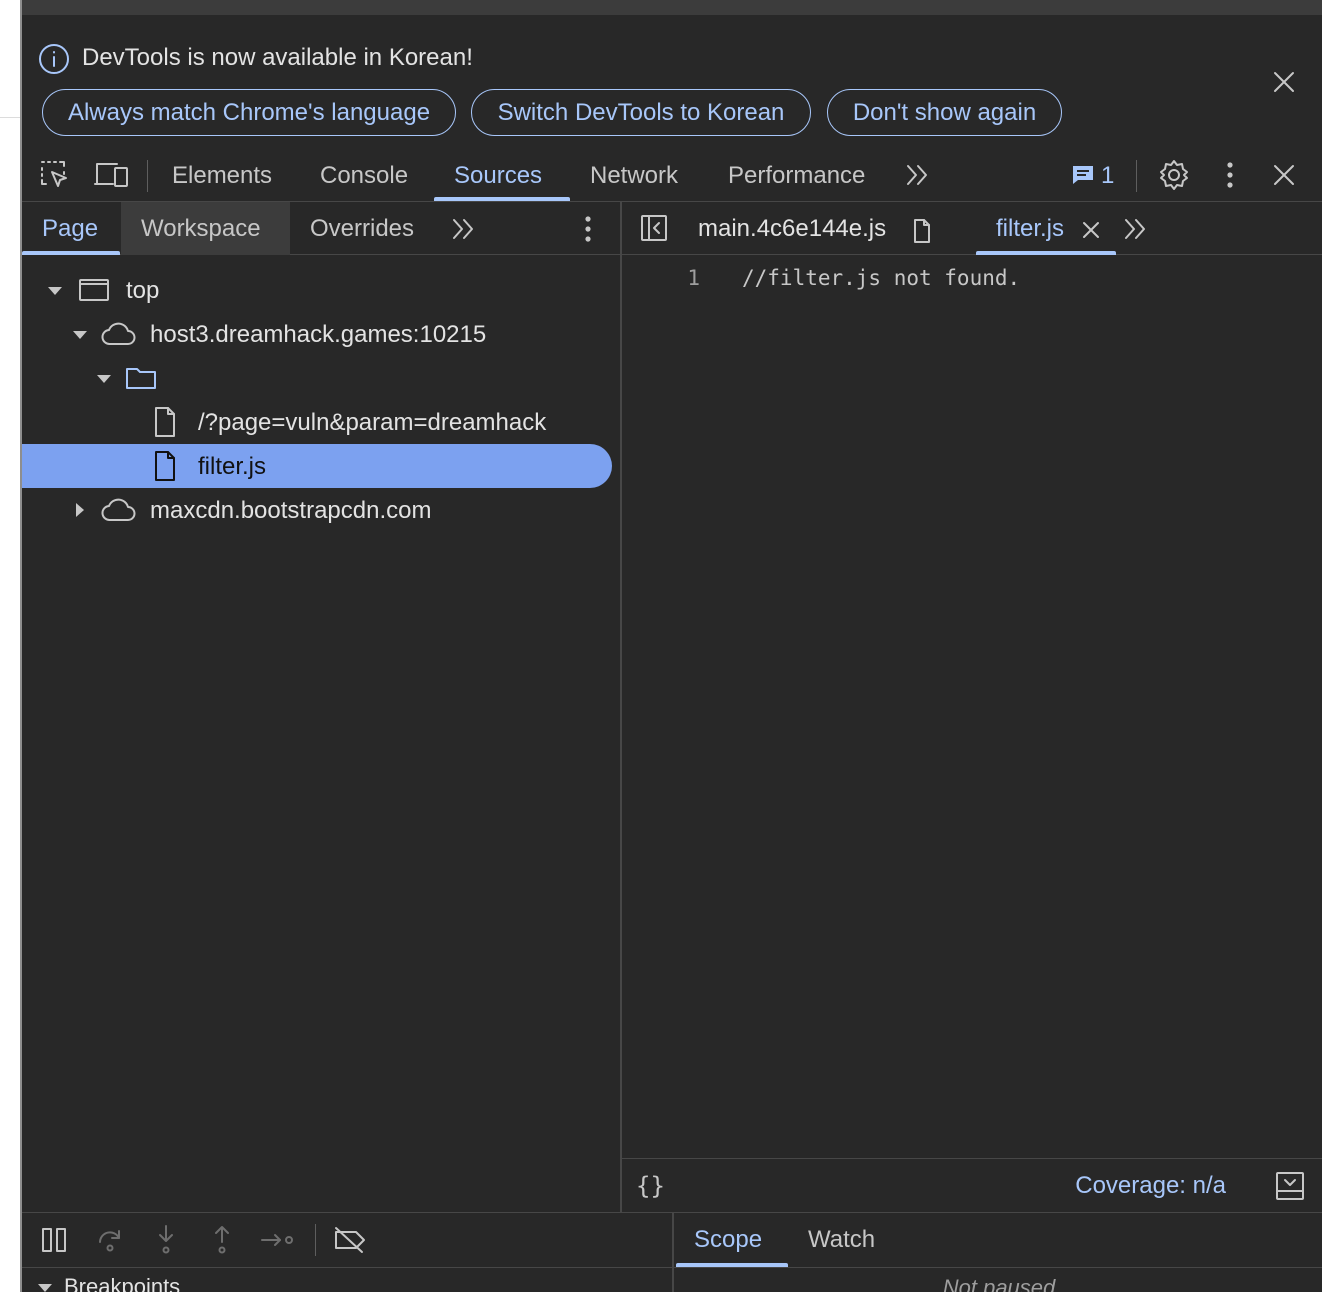  What do you see at coordinates (201, 228) in the screenshot?
I see `tab-workspace: Workspace` at bounding box center [201, 228].